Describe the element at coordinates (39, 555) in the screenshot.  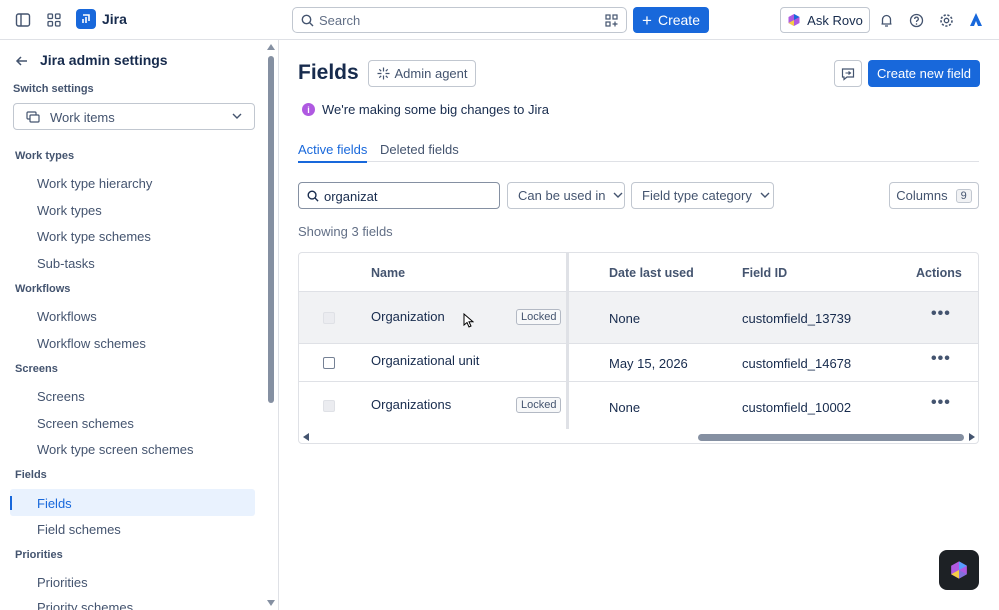
I see `sidebar-section-priorities: Priorities` at that location.